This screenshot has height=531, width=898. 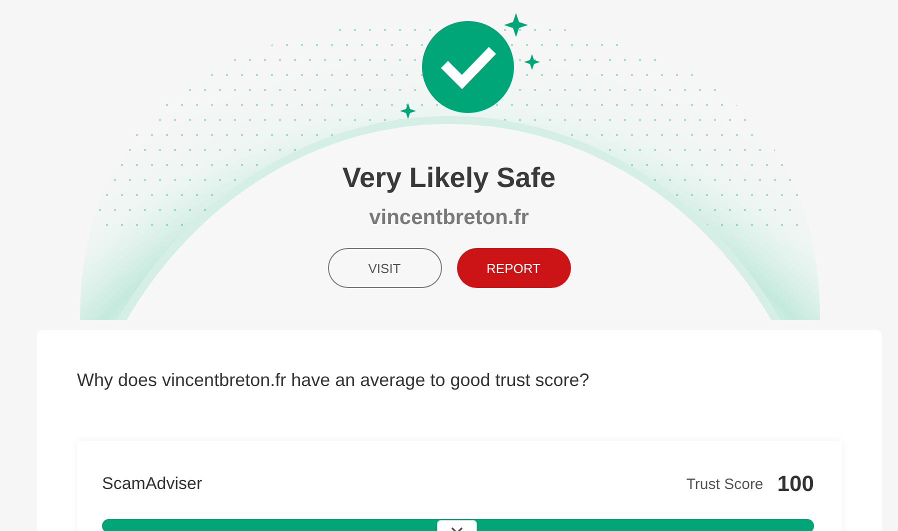 I want to click on verdict-title: Very Likely Safe, so click(x=449, y=178).